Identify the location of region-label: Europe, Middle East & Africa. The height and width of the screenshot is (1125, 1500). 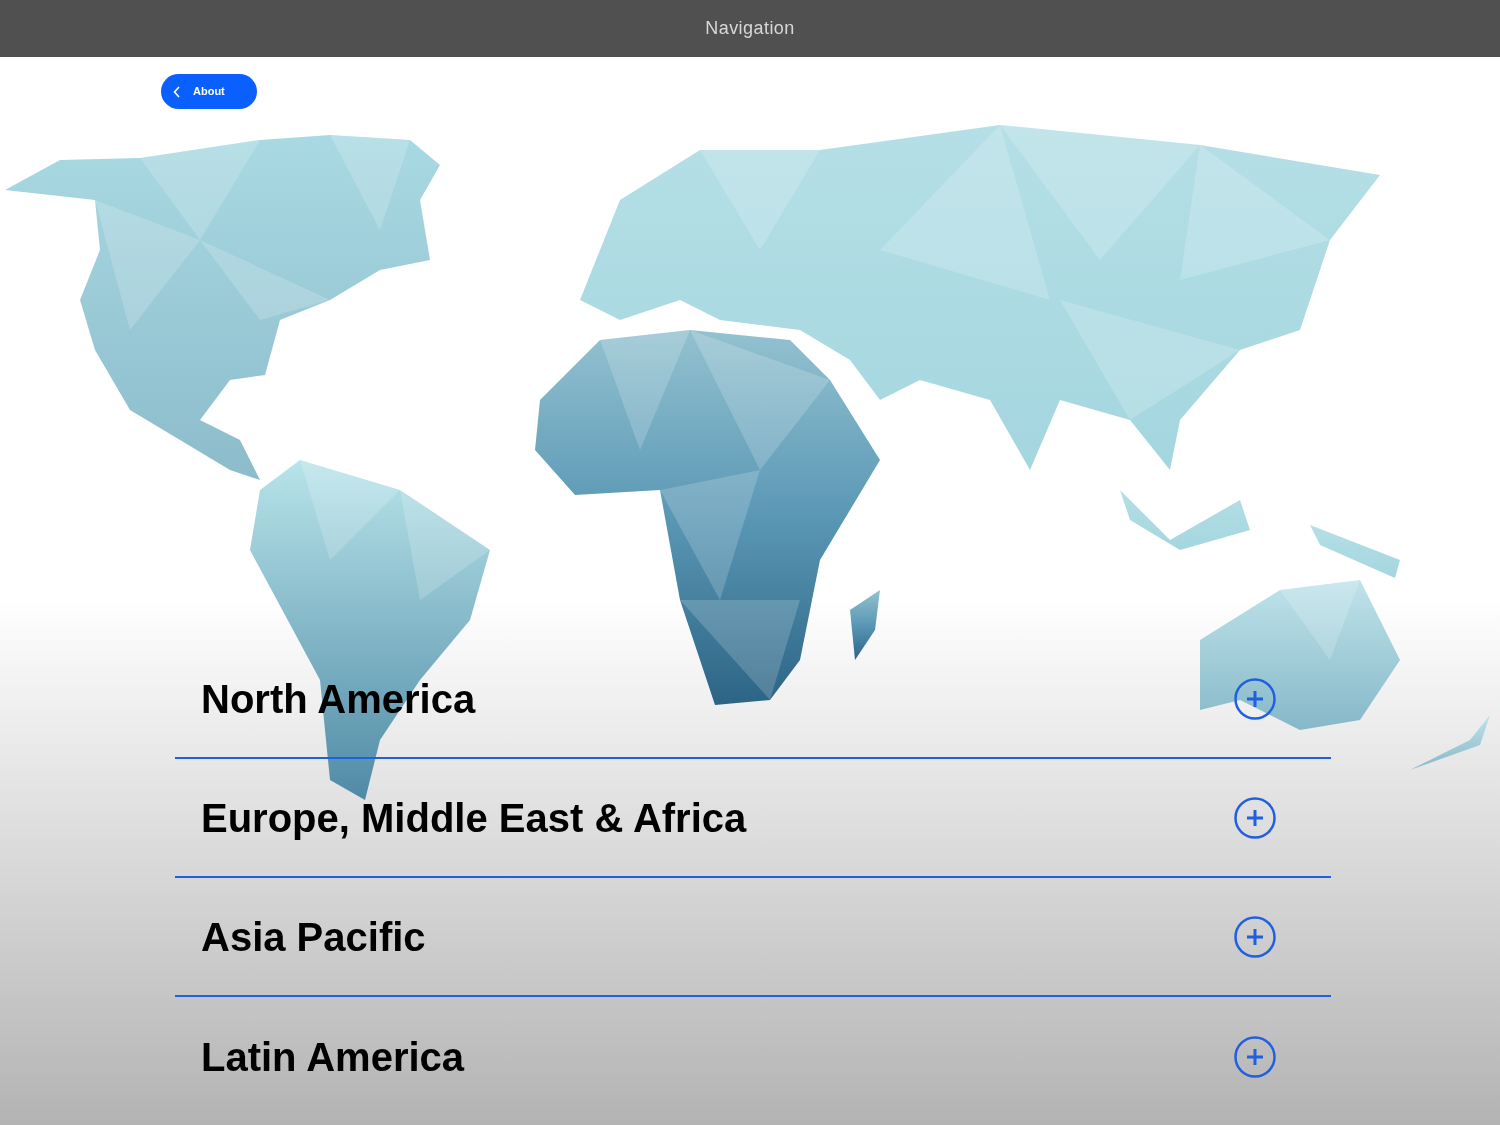
(474, 818).